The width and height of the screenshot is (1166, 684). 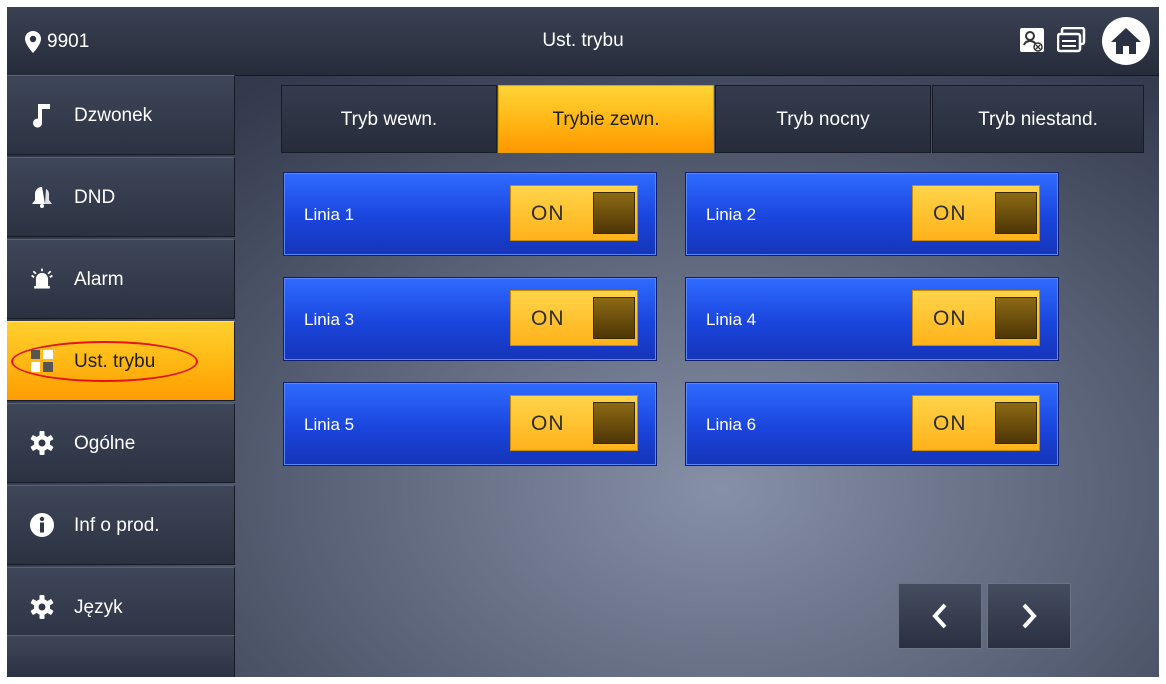 I want to click on home-icon, so click(x=1126, y=41).